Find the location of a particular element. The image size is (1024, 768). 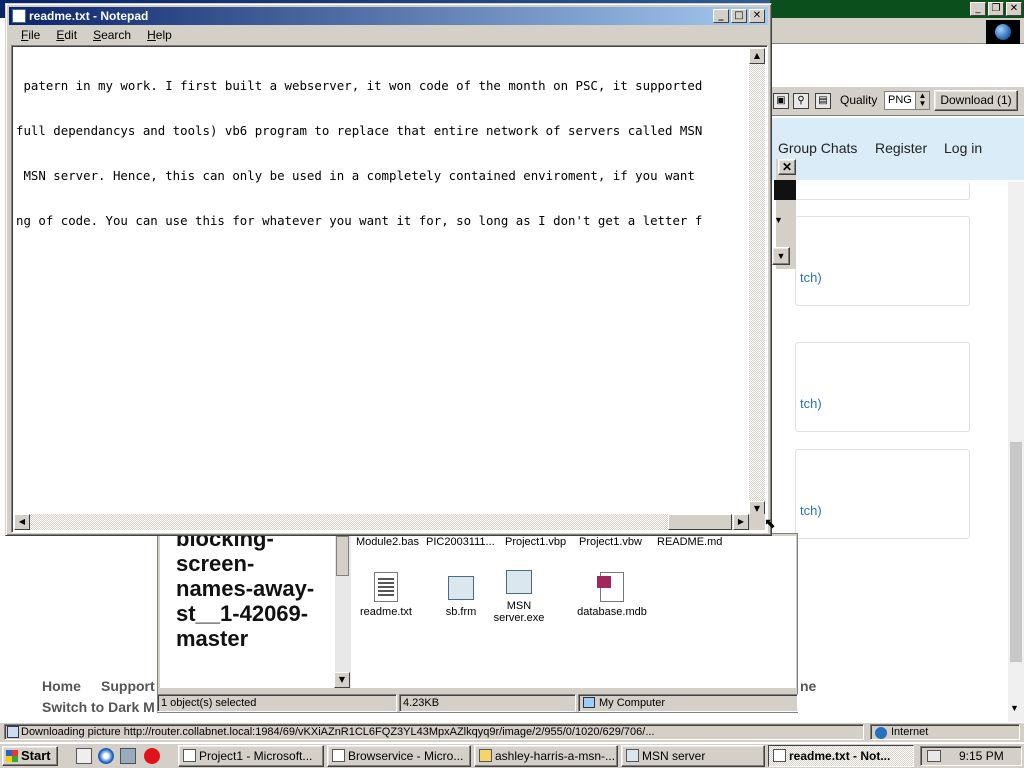

network-icon is located at coordinates (128, 756).